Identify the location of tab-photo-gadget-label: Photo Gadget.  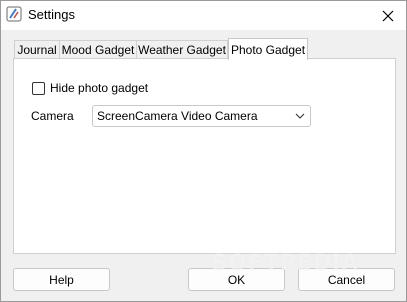
(268, 49).